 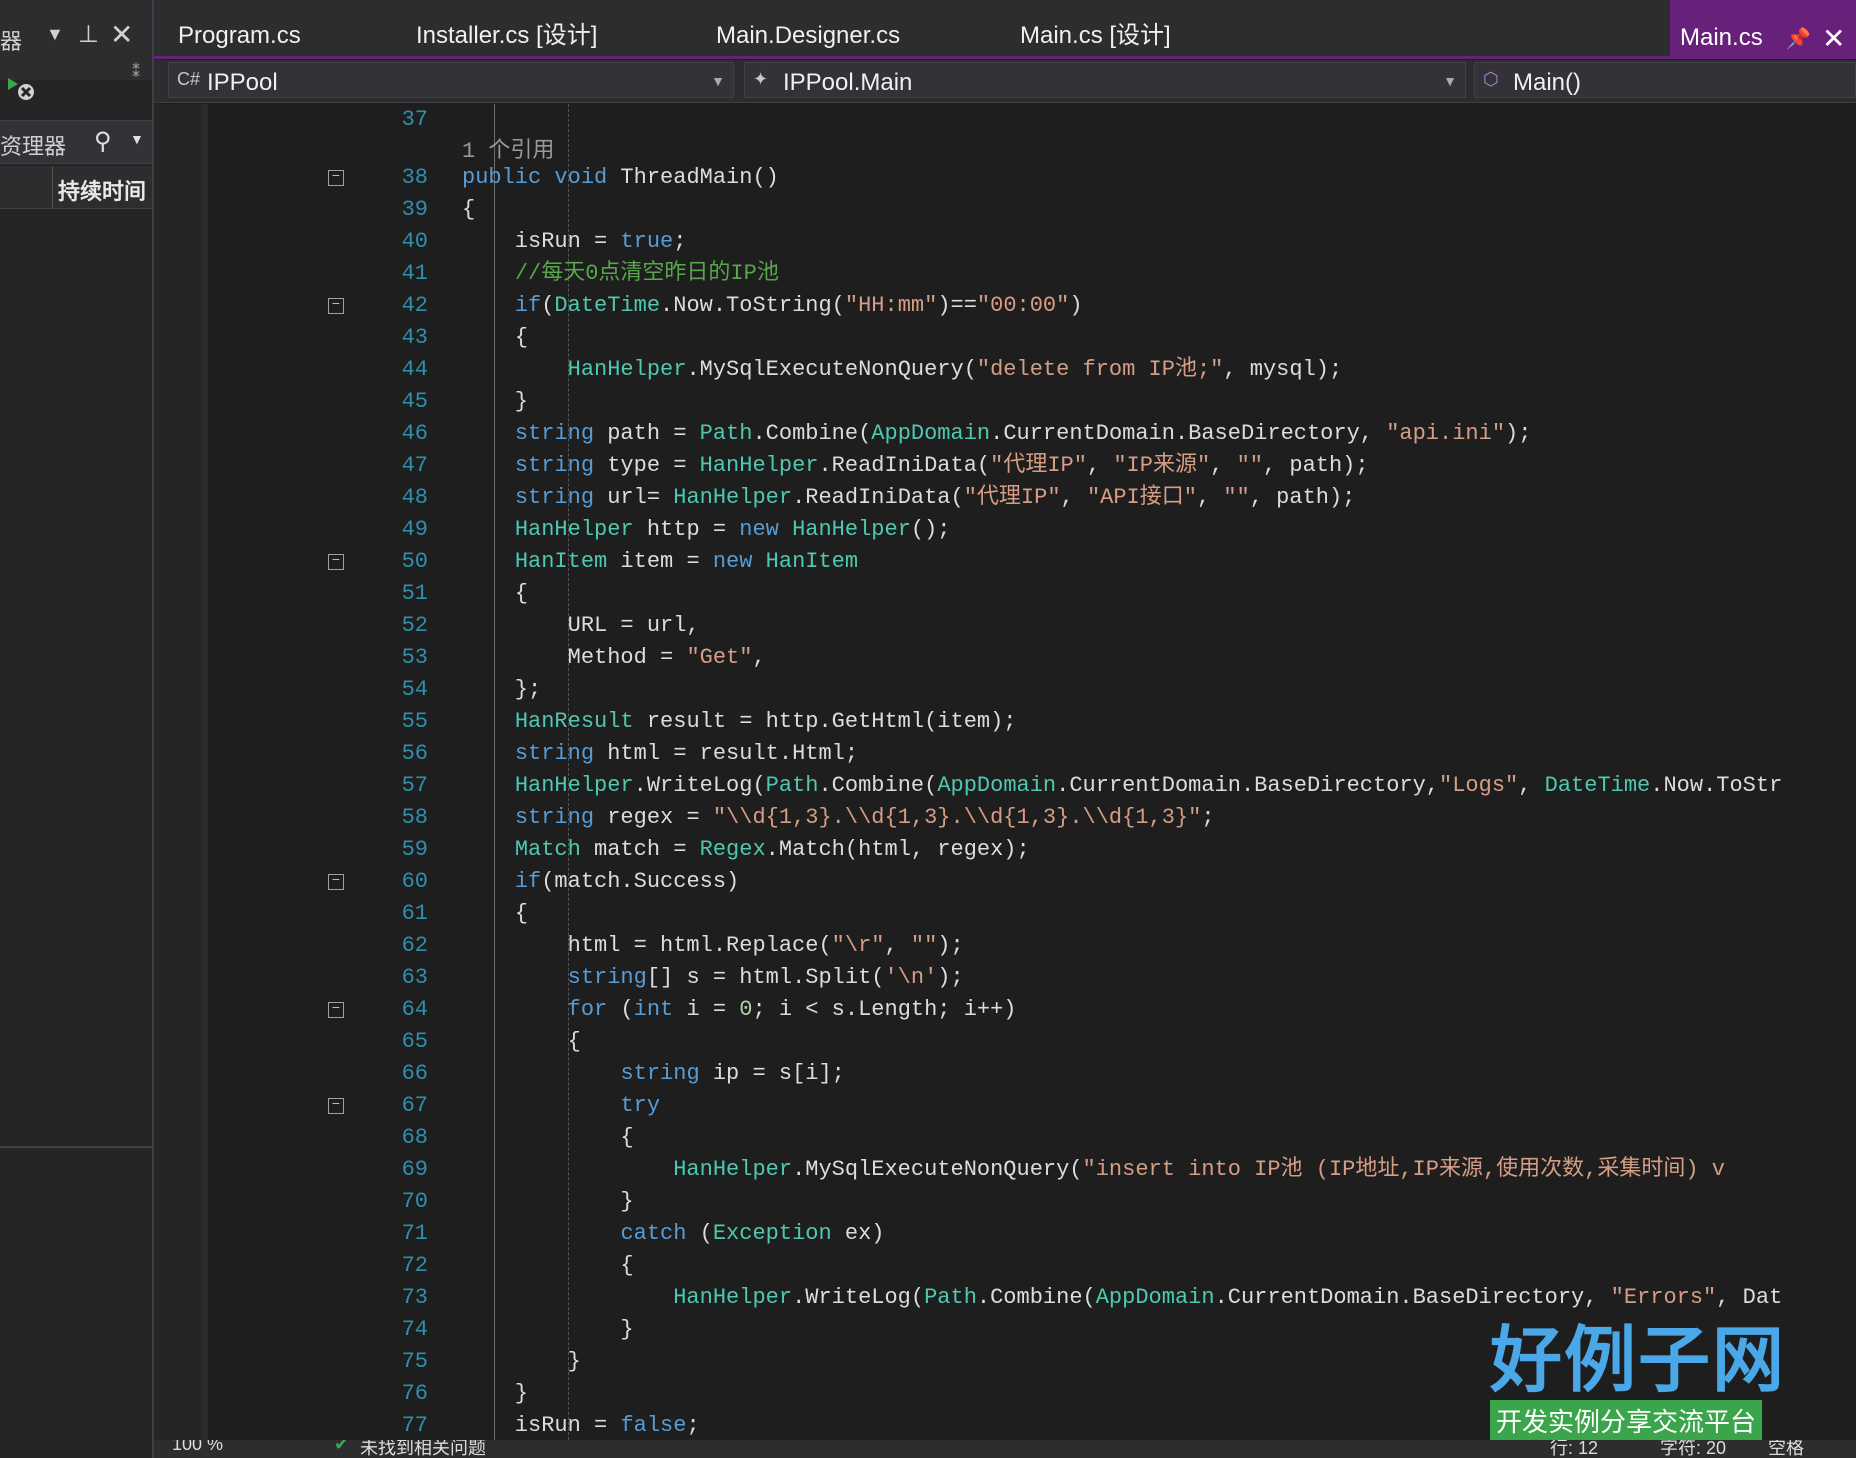 What do you see at coordinates (713, 978) in the screenshot?
I see `code-text: string[] s = html.Split('\n');` at bounding box center [713, 978].